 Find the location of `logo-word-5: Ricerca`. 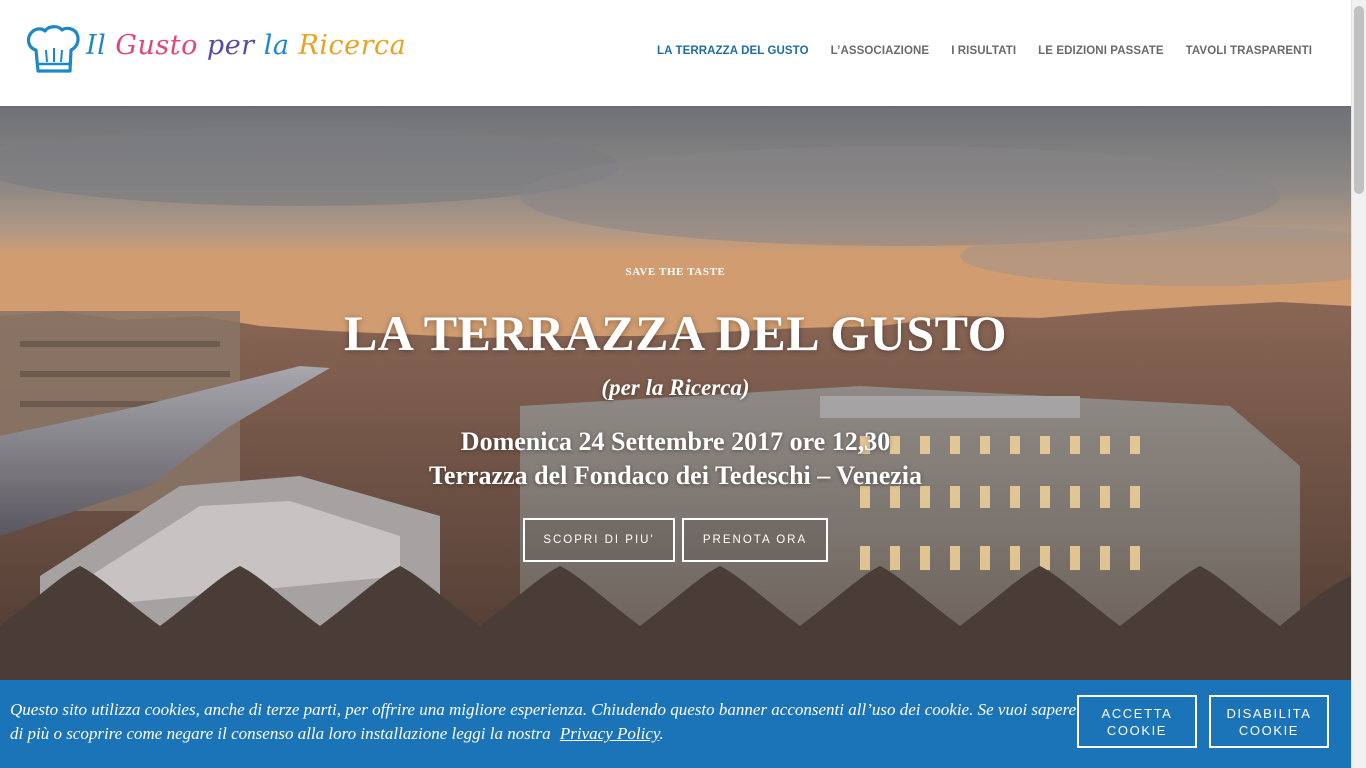

logo-word-5: Ricerca is located at coordinates (352, 45).